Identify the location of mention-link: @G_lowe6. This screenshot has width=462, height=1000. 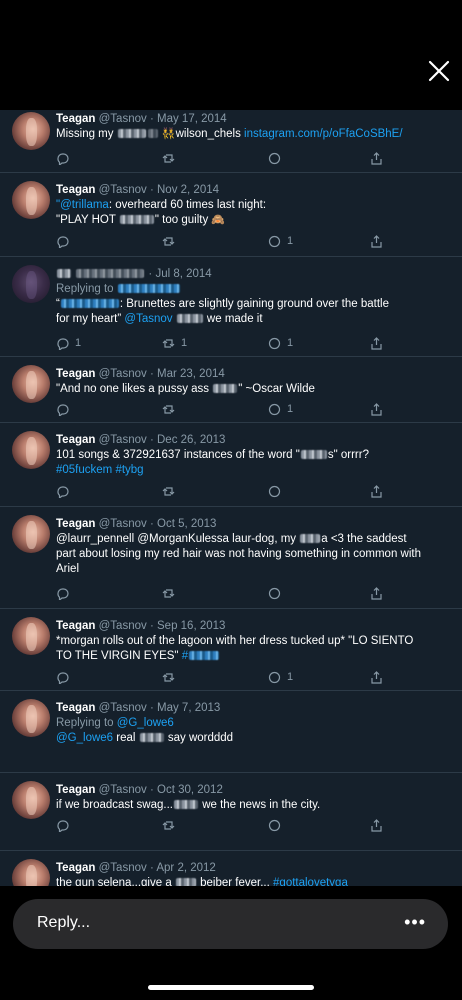
(84, 738).